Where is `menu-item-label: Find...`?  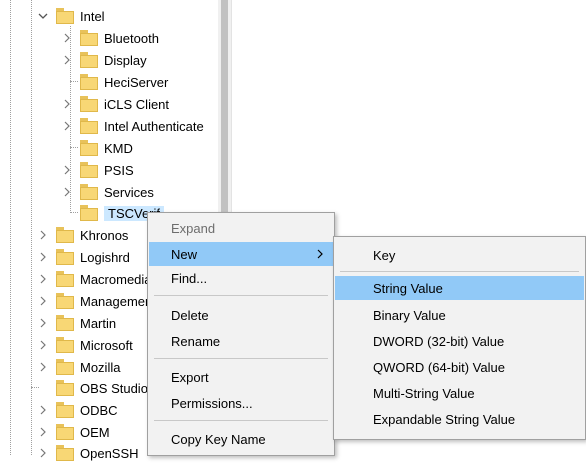 menu-item-label: Find... is located at coordinates (189, 278).